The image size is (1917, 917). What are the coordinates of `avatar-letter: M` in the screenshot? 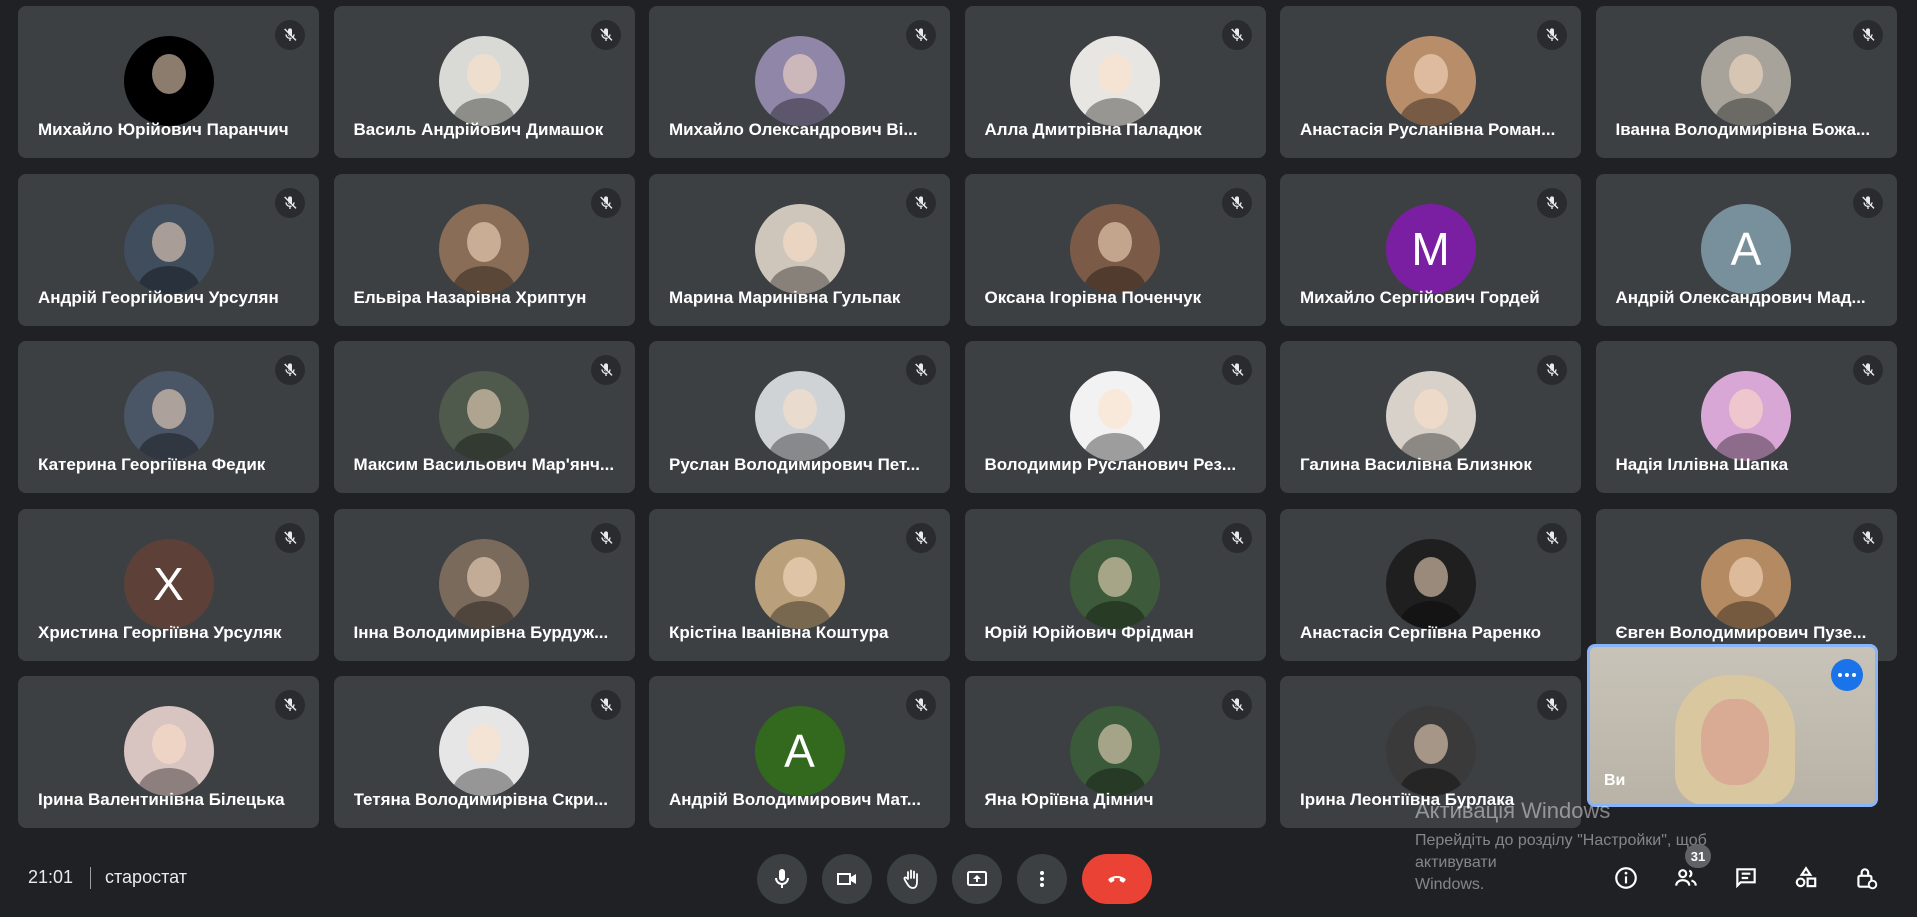 It's located at (1430, 248).